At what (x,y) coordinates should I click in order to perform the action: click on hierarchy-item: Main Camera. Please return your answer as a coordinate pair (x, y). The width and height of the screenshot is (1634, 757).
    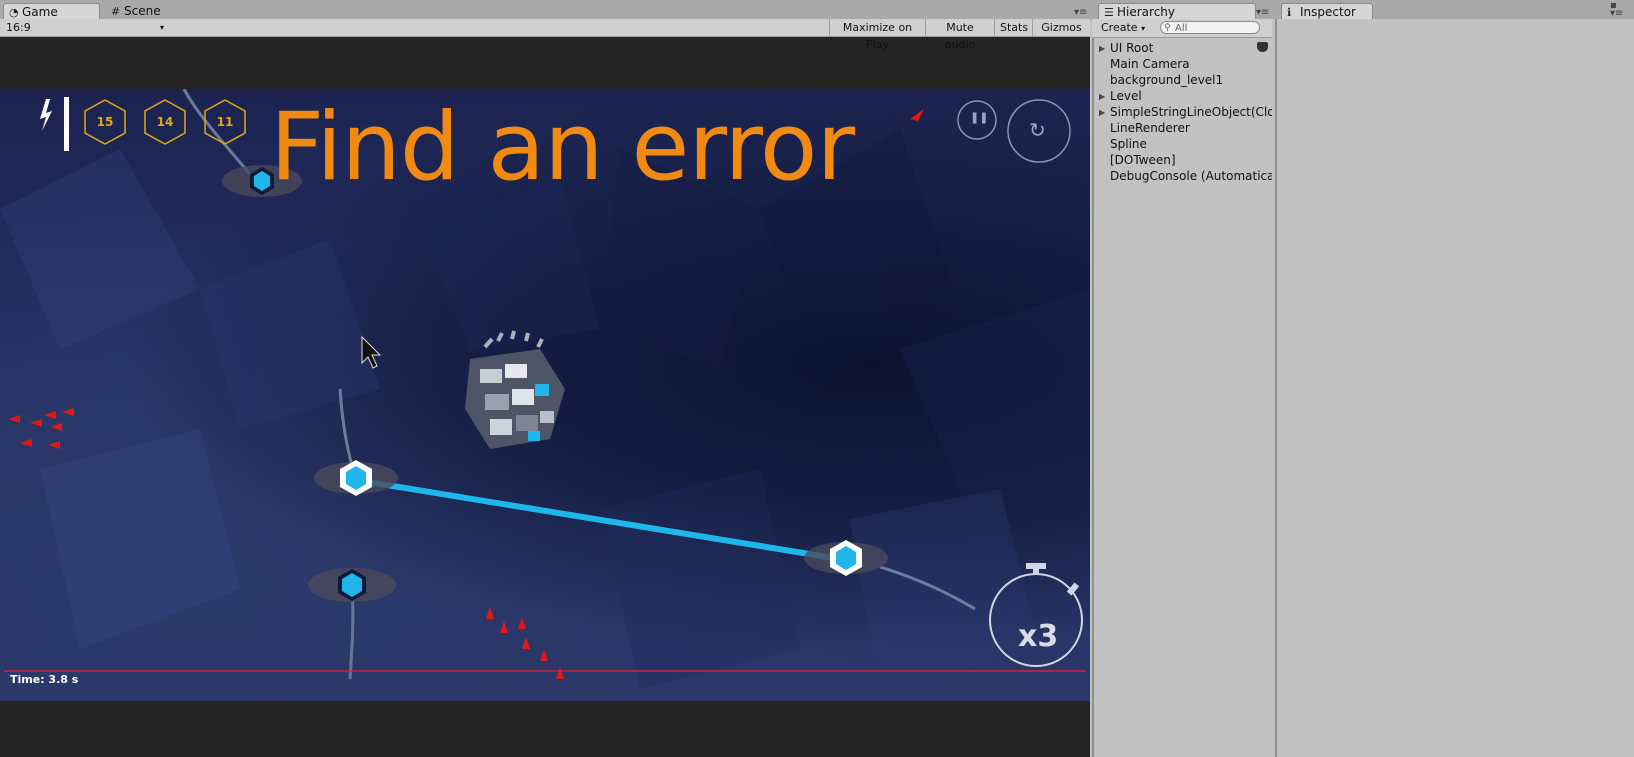
    Looking at the image, I should click on (1191, 64).